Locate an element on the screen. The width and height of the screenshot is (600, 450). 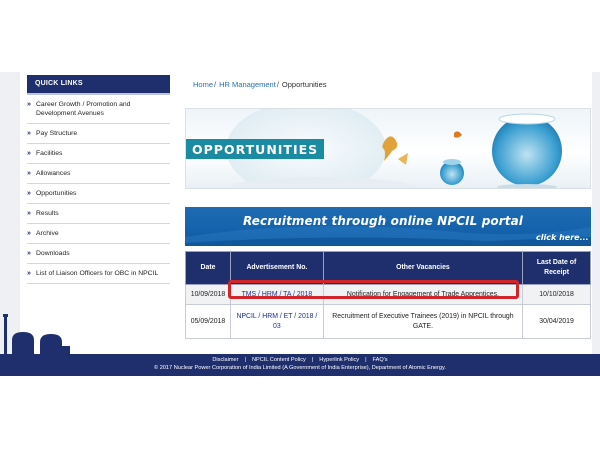
red-highlight-box is located at coordinates (373, 289).